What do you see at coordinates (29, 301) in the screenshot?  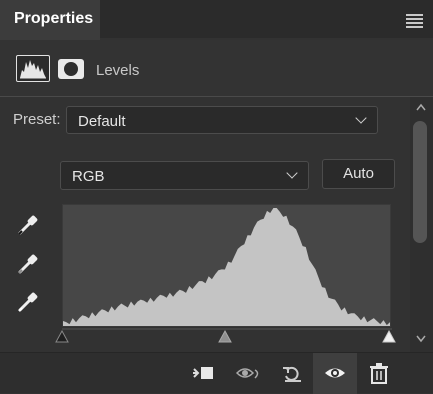 I see `white-point-eyedropper-icon` at bounding box center [29, 301].